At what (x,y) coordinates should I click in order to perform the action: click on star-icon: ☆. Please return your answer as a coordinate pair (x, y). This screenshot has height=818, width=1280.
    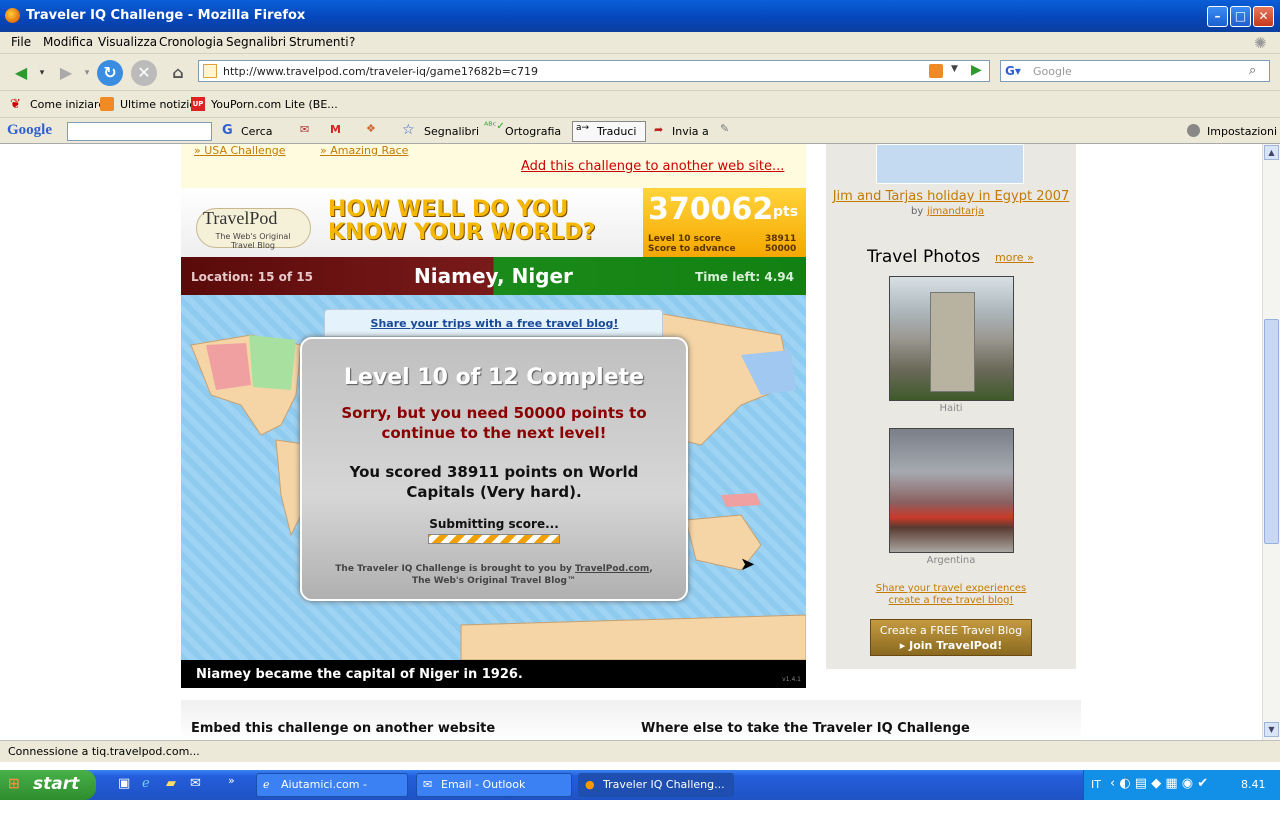
    Looking at the image, I should click on (408, 130).